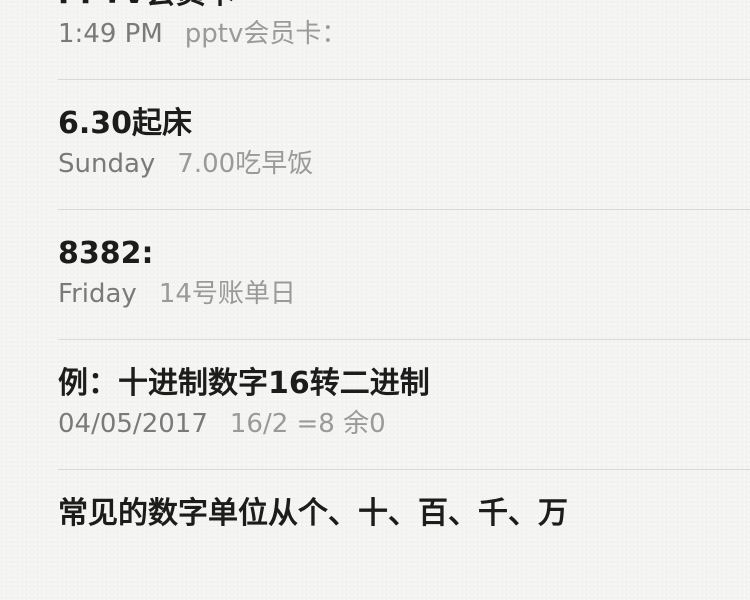 This screenshot has height=600, width=750. Describe the element at coordinates (110, 34) in the screenshot. I see `note-date: 1:49 PM` at that location.